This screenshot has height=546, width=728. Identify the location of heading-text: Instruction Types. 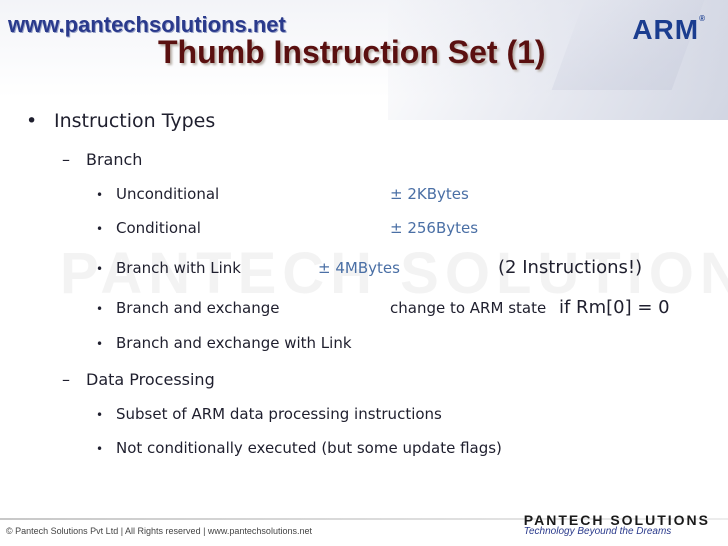
(135, 121).